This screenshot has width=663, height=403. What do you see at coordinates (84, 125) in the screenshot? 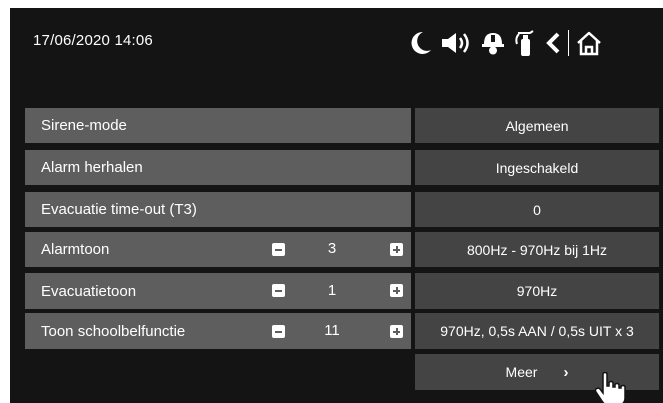
I see `row-label-text: Sirene-mode` at bounding box center [84, 125].